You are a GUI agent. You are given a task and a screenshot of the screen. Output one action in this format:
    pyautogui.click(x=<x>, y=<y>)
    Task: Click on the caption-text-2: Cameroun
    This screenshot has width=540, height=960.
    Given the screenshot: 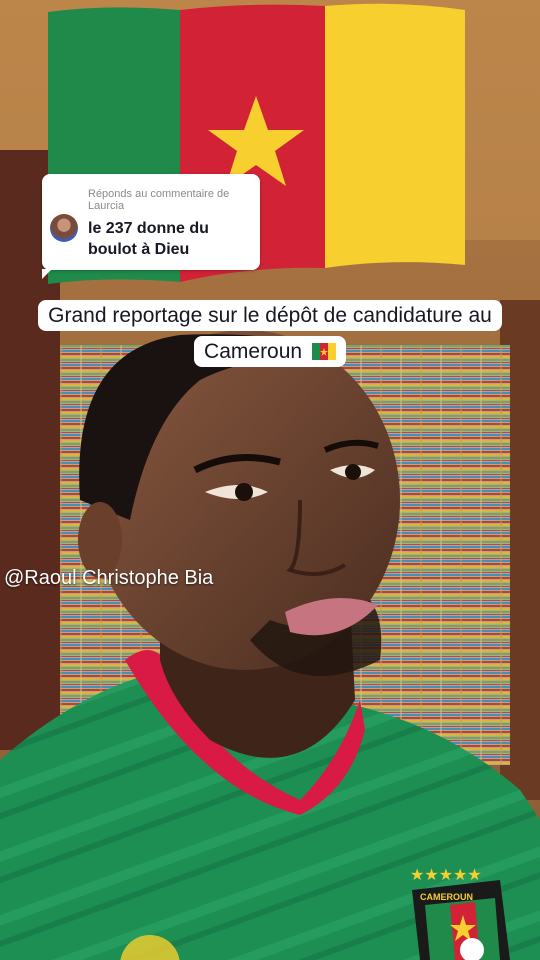 What is the action you would take?
    pyautogui.click(x=253, y=351)
    